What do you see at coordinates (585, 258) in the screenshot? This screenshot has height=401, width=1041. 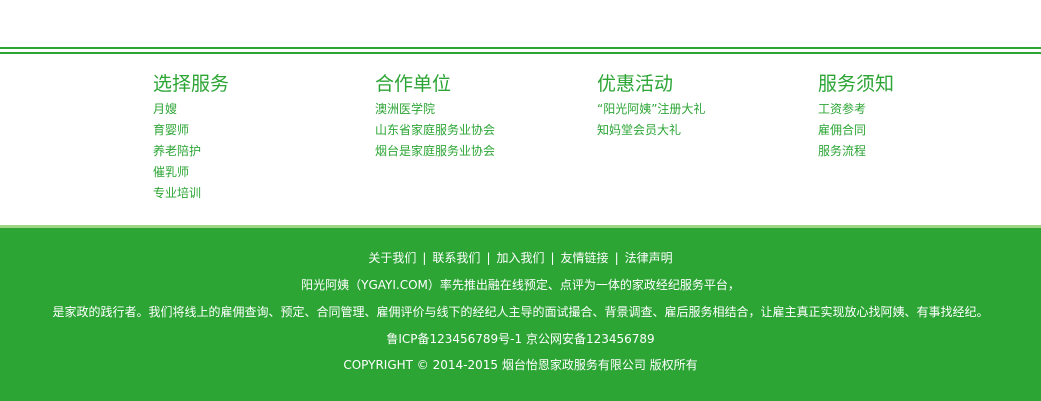 I see `footer-link-friend-links: 友情链接` at bounding box center [585, 258].